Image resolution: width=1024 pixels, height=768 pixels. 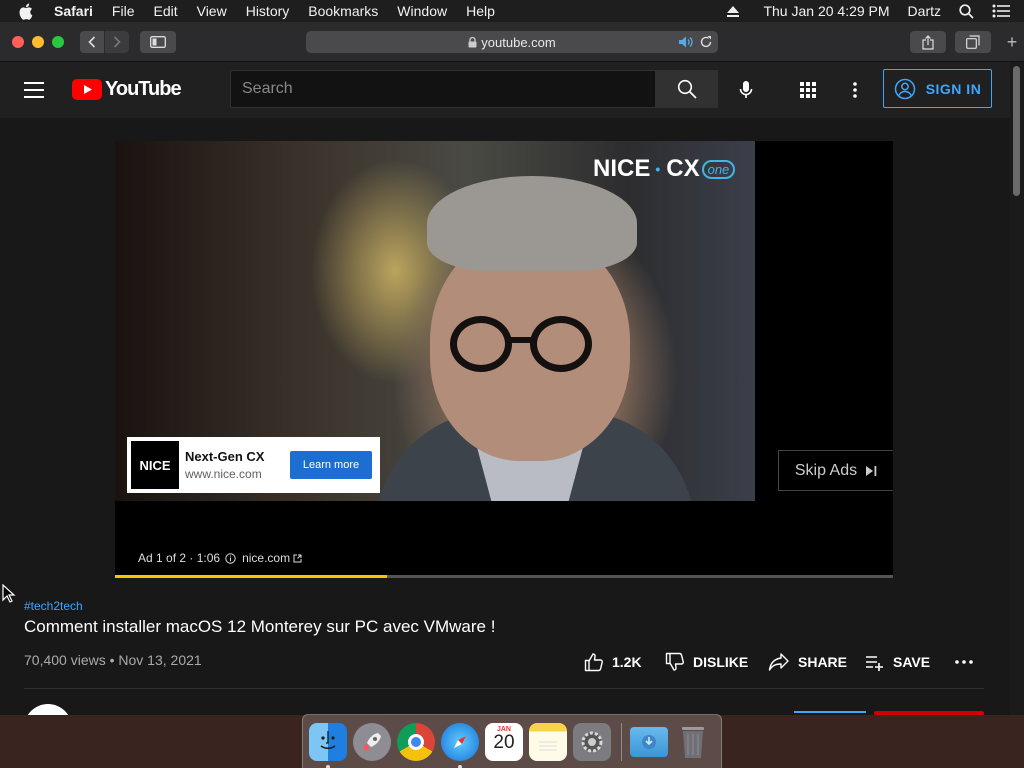 What do you see at coordinates (548, 741) in the screenshot?
I see `notes-icon` at bounding box center [548, 741].